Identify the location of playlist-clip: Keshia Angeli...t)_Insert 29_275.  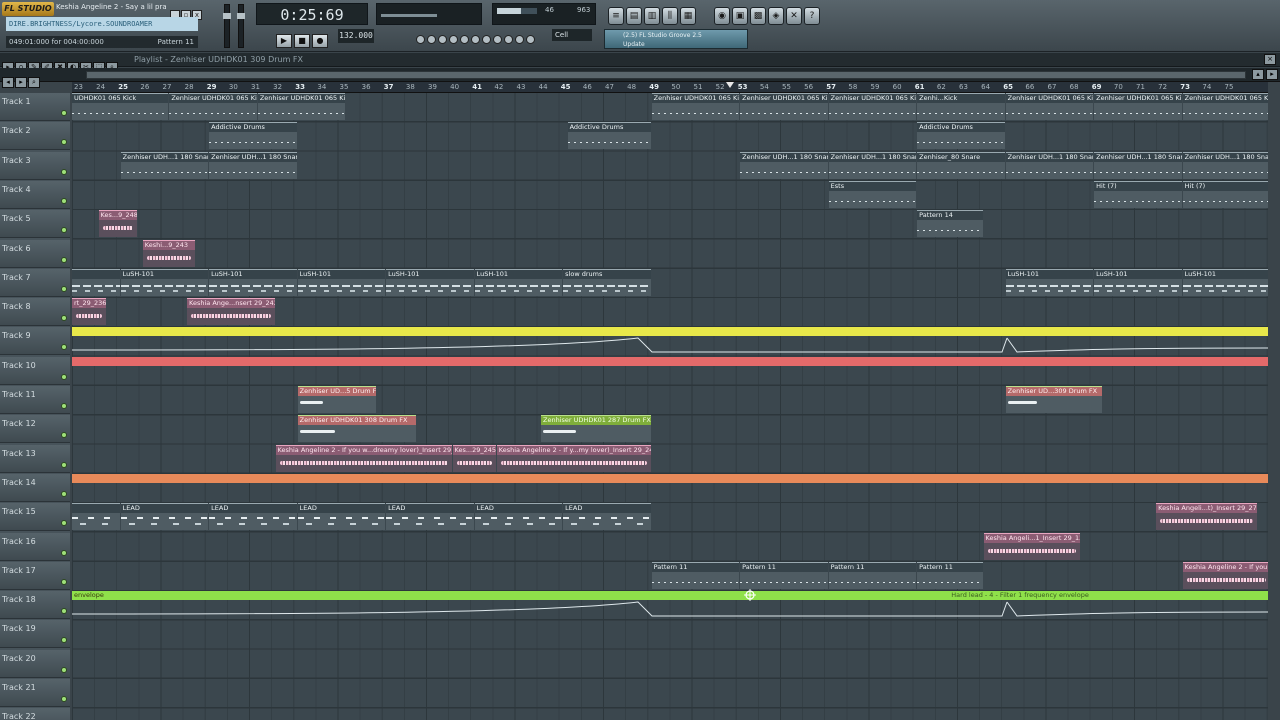
(1206, 517).